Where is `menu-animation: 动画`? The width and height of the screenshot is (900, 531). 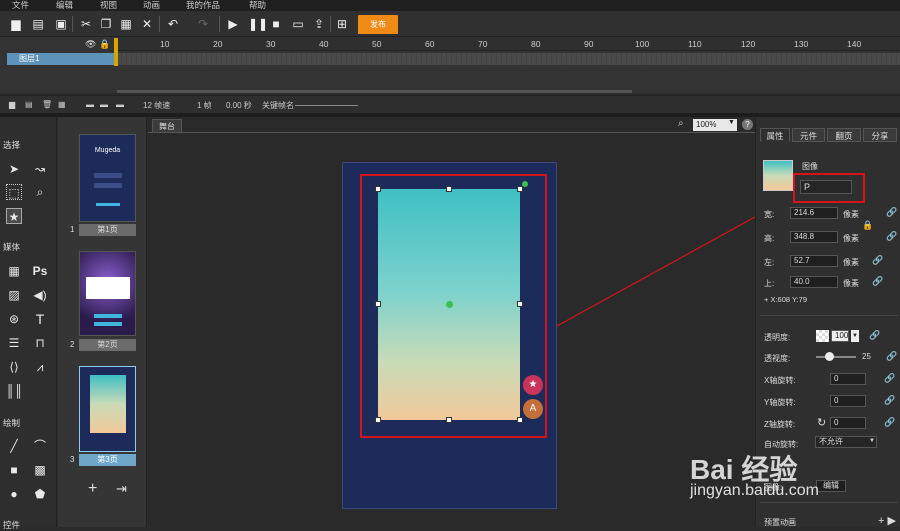 menu-animation: 动画 is located at coordinates (151, 5).